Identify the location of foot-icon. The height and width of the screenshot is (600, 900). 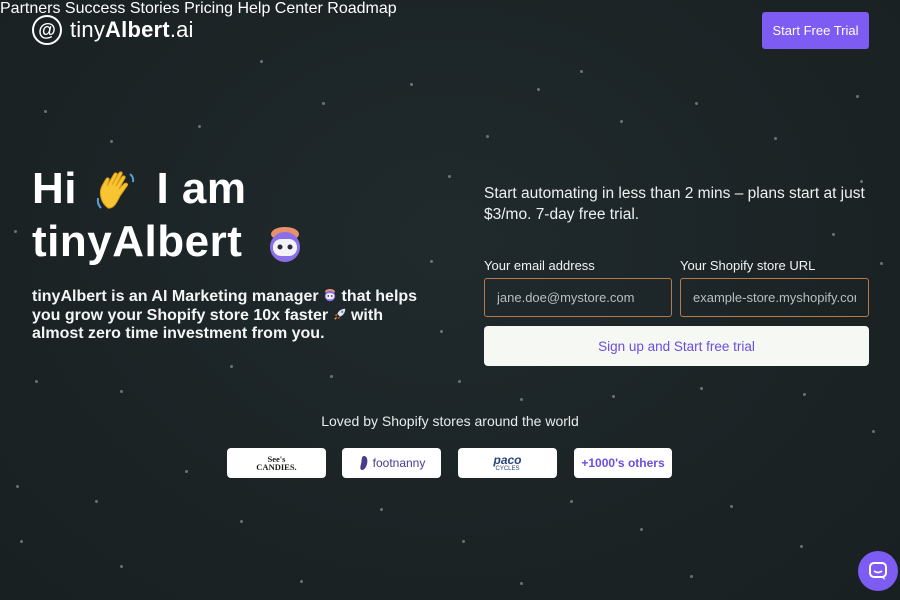
(363, 463).